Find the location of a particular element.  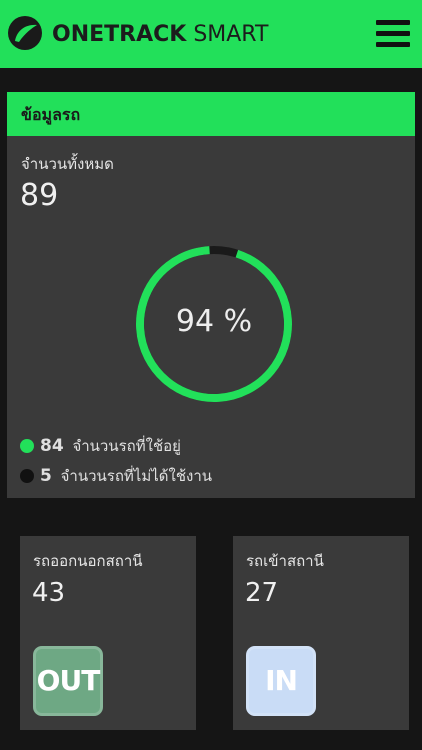

card-vehicles-in: รถเข้าสถานี 27 IN is located at coordinates (321, 633).